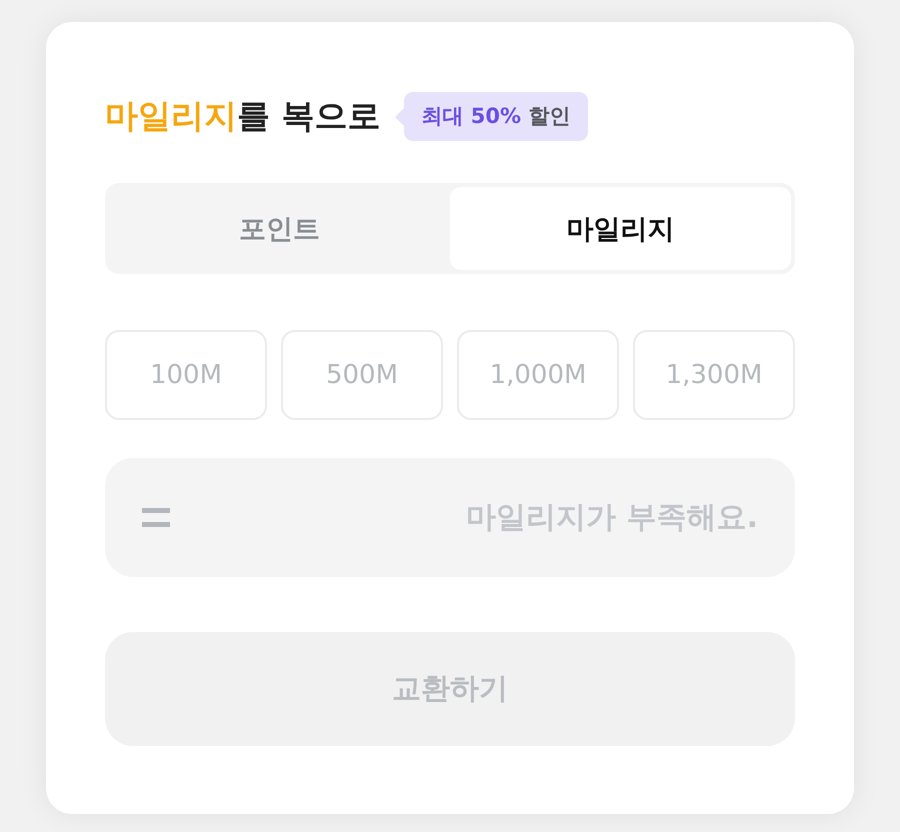 The image size is (900, 832). Describe the element at coordinates (620, 228) in the screenshot. I see `tab: 마일리지` at that location.